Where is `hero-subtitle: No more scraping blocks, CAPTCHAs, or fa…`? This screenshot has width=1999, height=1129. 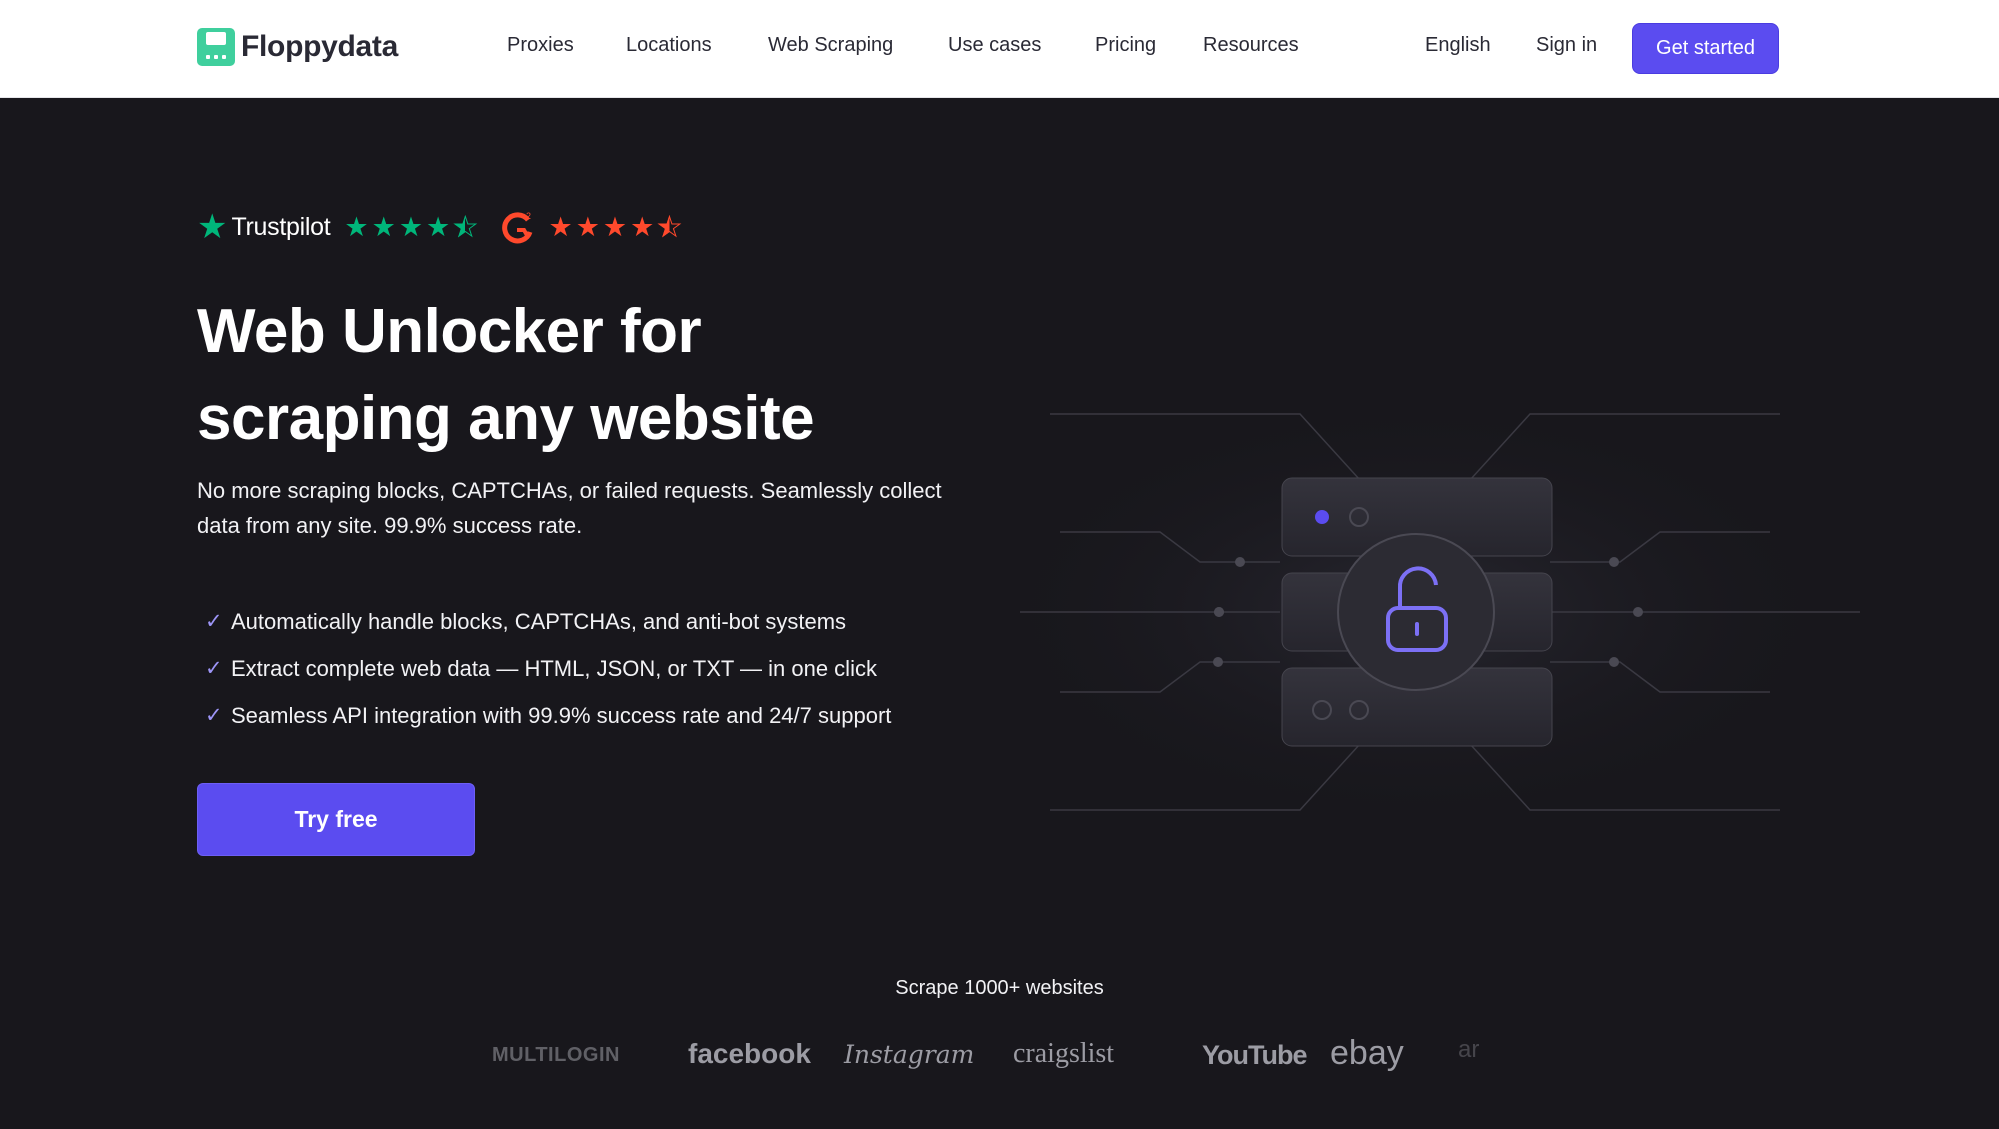
hero-subtitle: No more scraping blocks, CAPTCHAs, or fa… is located at coordinates (569, 508).